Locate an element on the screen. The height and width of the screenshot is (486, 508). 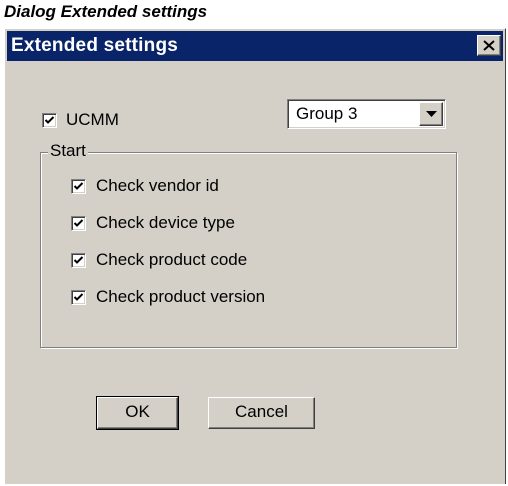
start-group-legend: Start is located at coordinates (68, 151).